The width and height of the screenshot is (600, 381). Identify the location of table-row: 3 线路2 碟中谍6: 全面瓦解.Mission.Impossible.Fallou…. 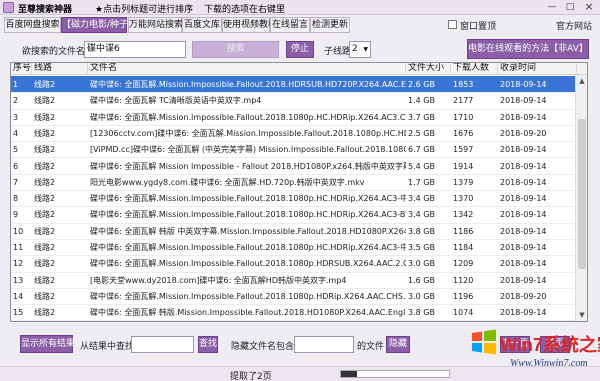
(294, 117).